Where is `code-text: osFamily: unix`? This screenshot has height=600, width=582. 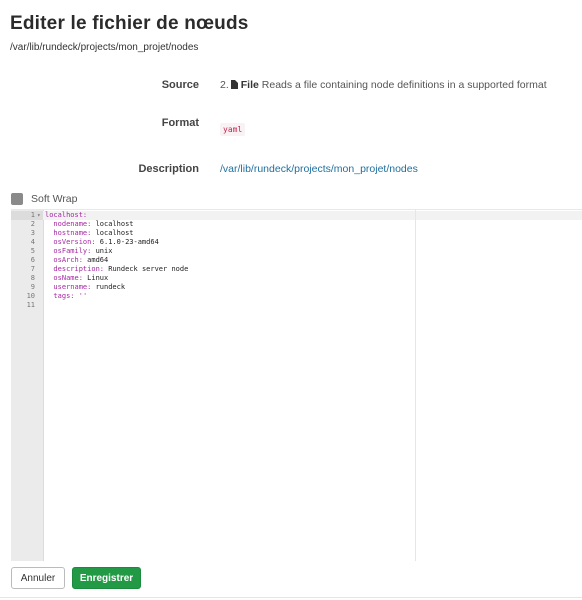
code-text: osFamily: unix is located at coordinates (78, 251).